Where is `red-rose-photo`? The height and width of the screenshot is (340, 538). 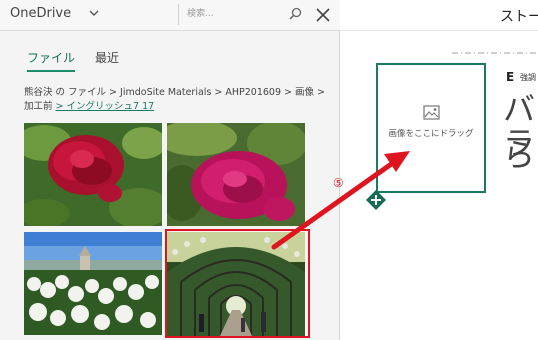
red-rose-photo is located at coordinates (93, 174).